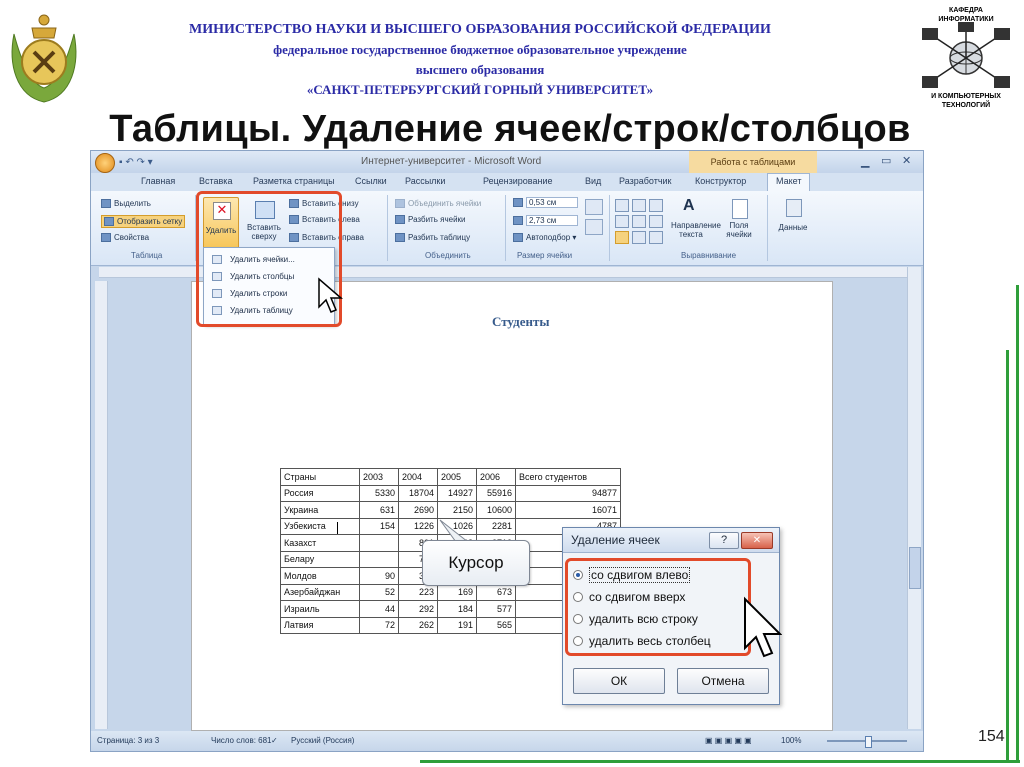 Image resolution: width=1024 pixels, height=767 pixels. I want to click on split-cells-button: Разбить ячейки, so click(430, 220).